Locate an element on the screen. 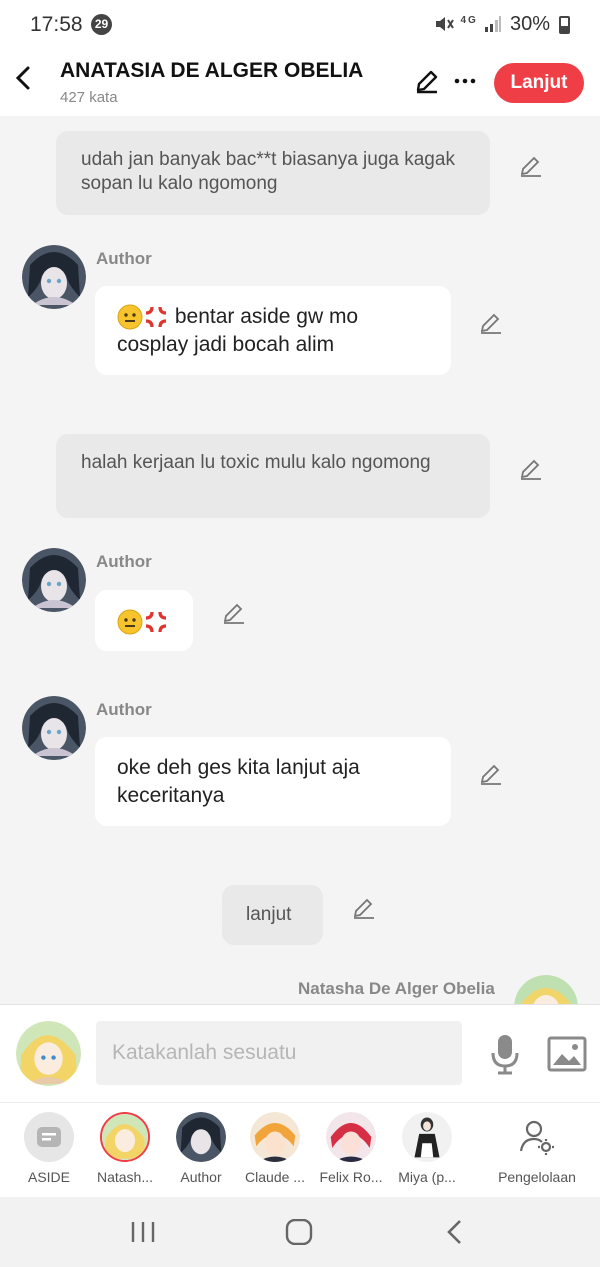 The width and height of the screenshot is (600, 1267). back-icon is located at coordinates (455, 1232).